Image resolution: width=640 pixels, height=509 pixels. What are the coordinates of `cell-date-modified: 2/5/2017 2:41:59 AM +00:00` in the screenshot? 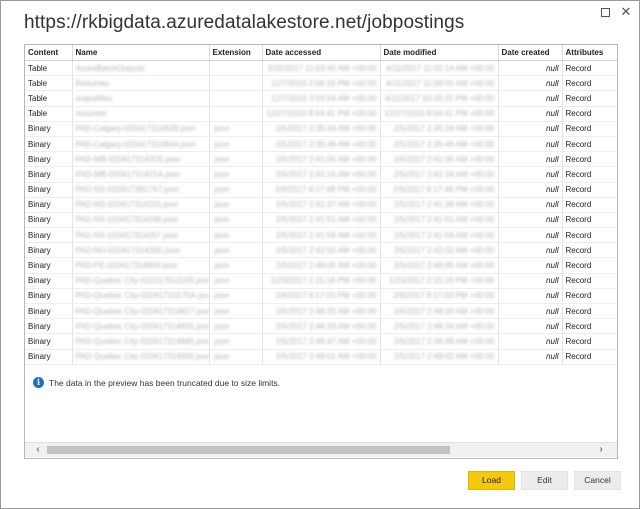 It's located at (439, 235).